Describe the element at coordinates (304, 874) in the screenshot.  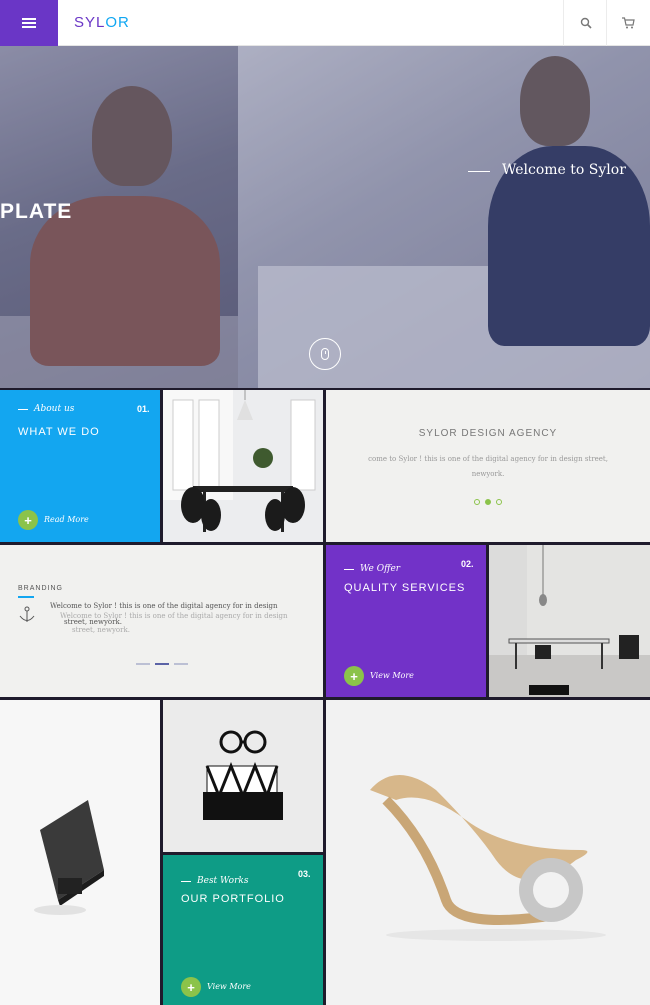
I see `tile-number: 03.` at that location.